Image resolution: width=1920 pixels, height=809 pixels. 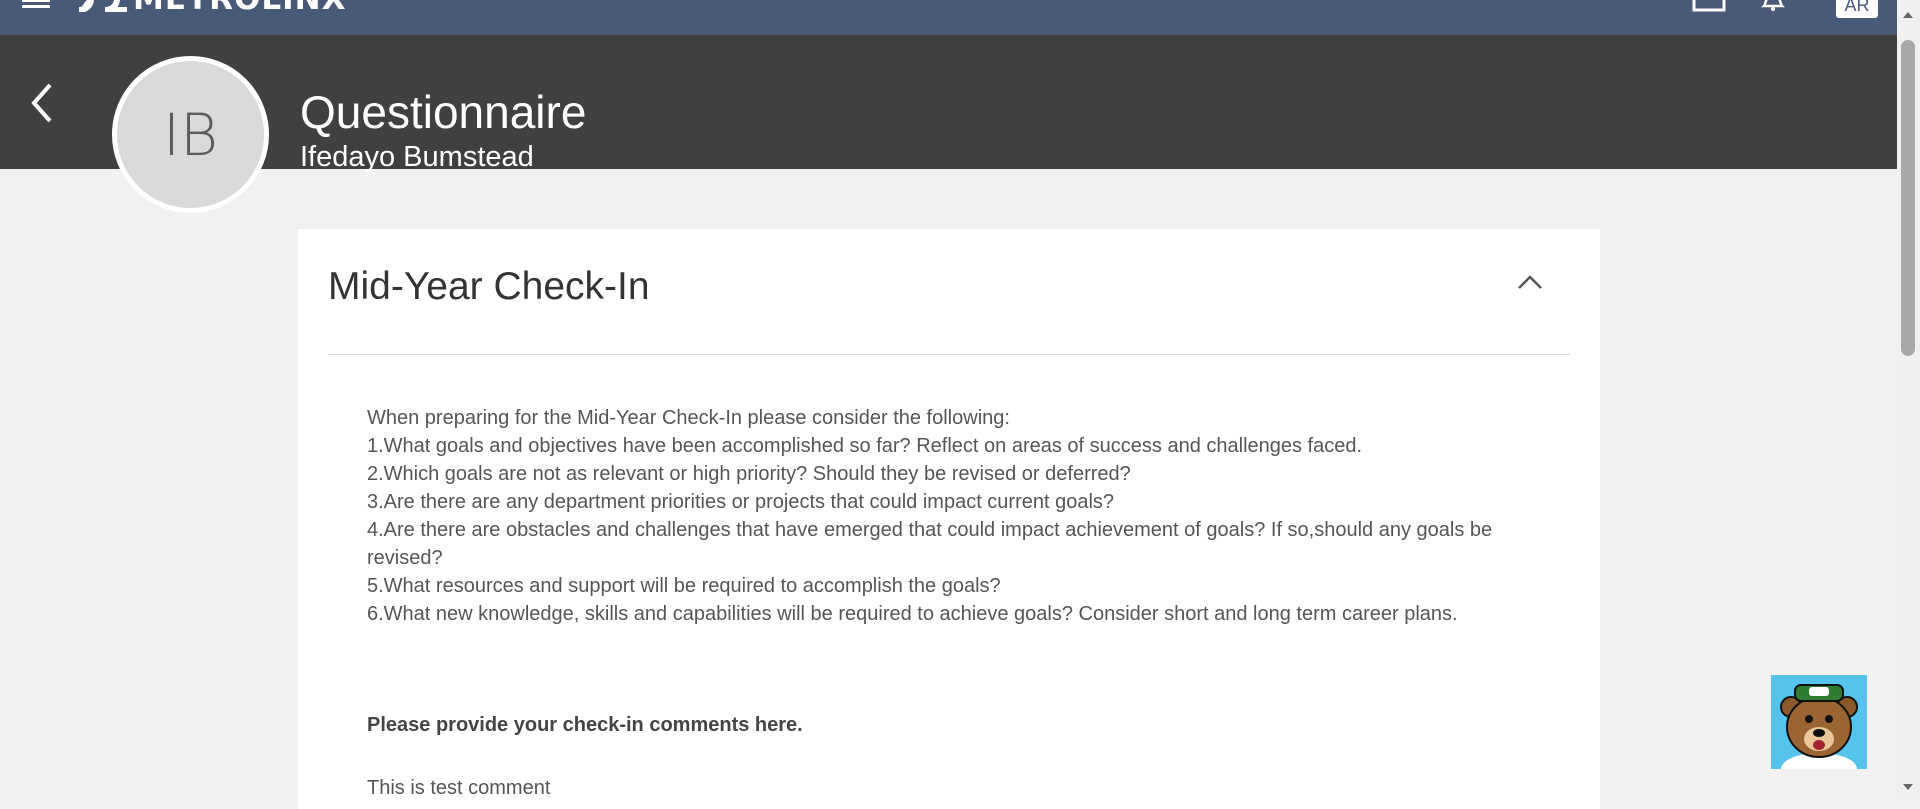 What do you see at coordinates (1908, 400) in the screenshot?
I see `page-scrollbar` at bounding box center [1908, 400].